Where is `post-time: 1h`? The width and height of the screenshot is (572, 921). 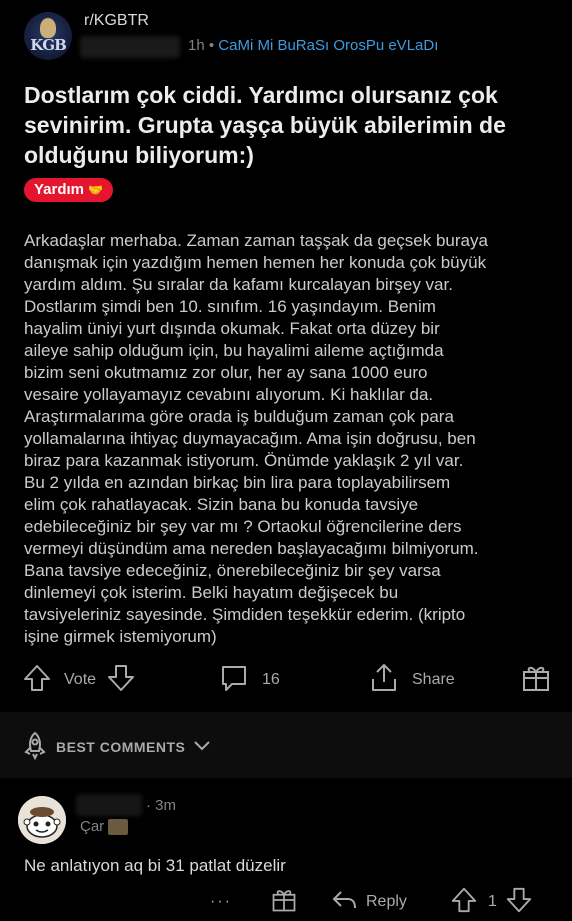
post-time: 1h is located at coordinates (196, 45).